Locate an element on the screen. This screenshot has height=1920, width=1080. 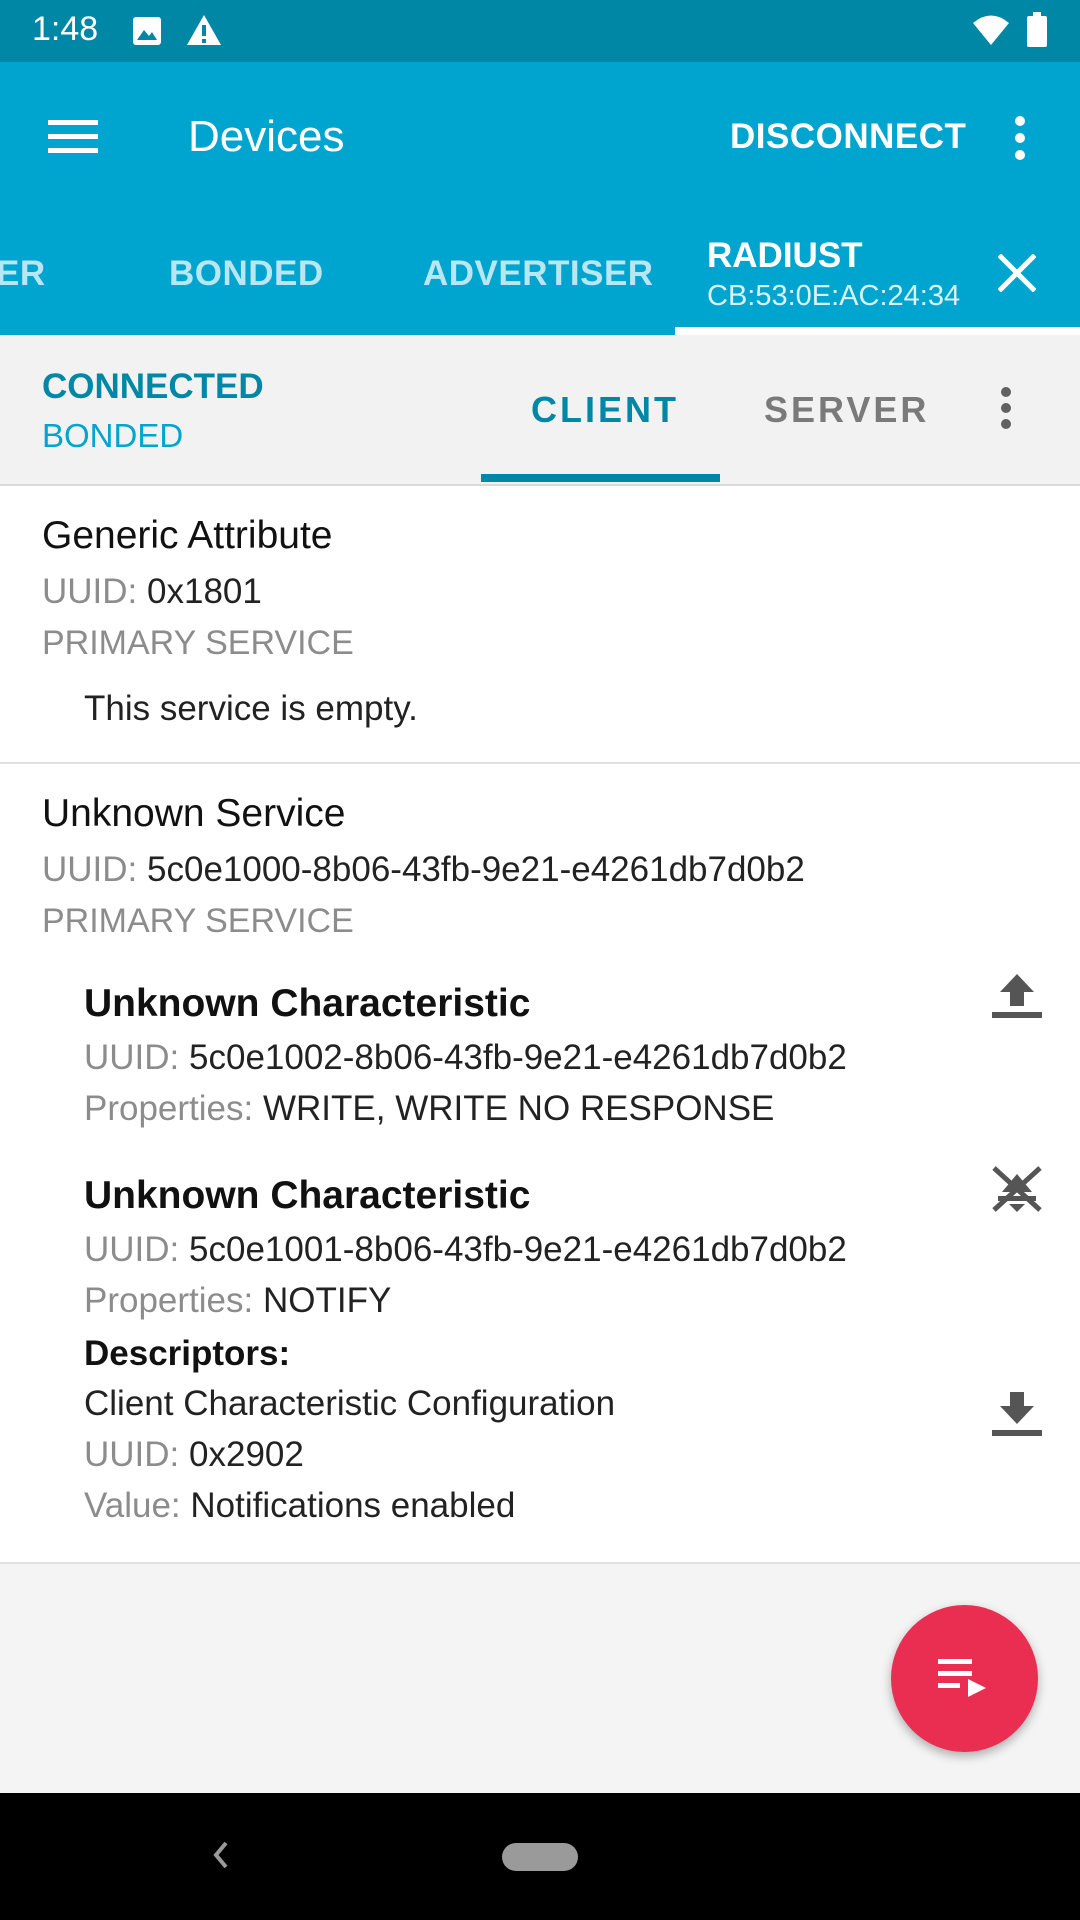
battery-icon is located at coordinates (1037, 29).